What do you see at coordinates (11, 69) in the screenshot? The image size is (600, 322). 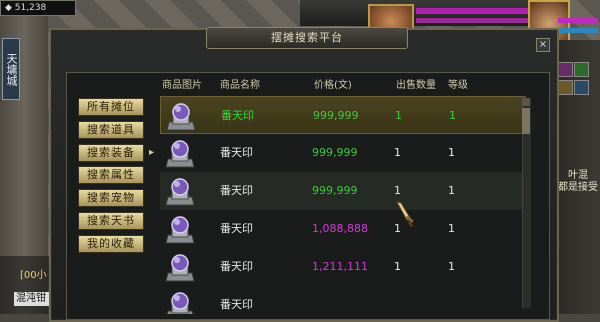 I see `city-sign: 天墉城` at bounding box center [11, 69].